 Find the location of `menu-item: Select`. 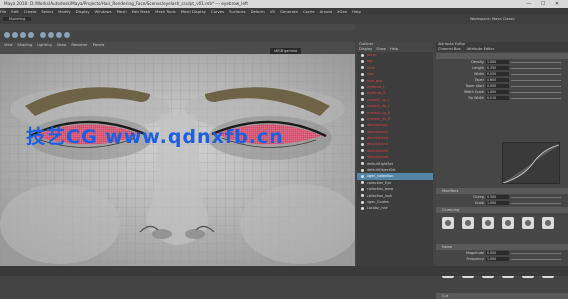

menu-item: Select is located at coordinates (47, 11).